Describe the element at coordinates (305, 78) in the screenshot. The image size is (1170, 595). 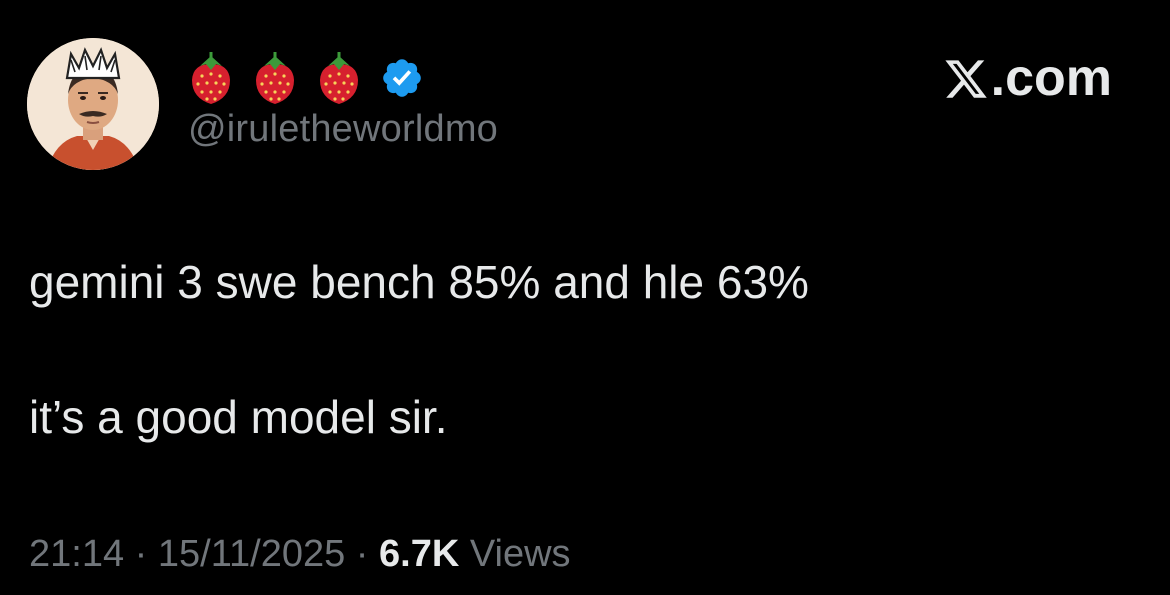
I see `display-name` at that location.